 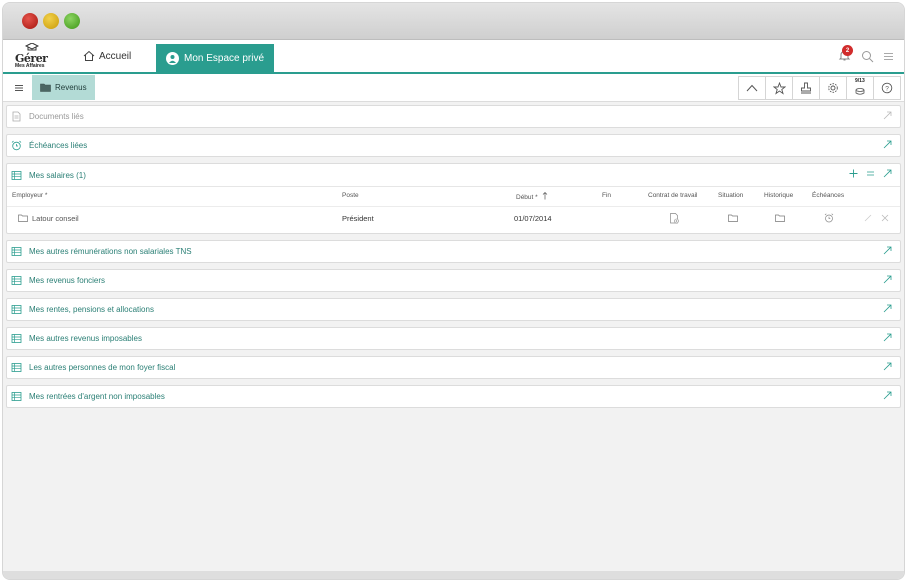 I want to click on collapse-button, so click(x=752, y=88).